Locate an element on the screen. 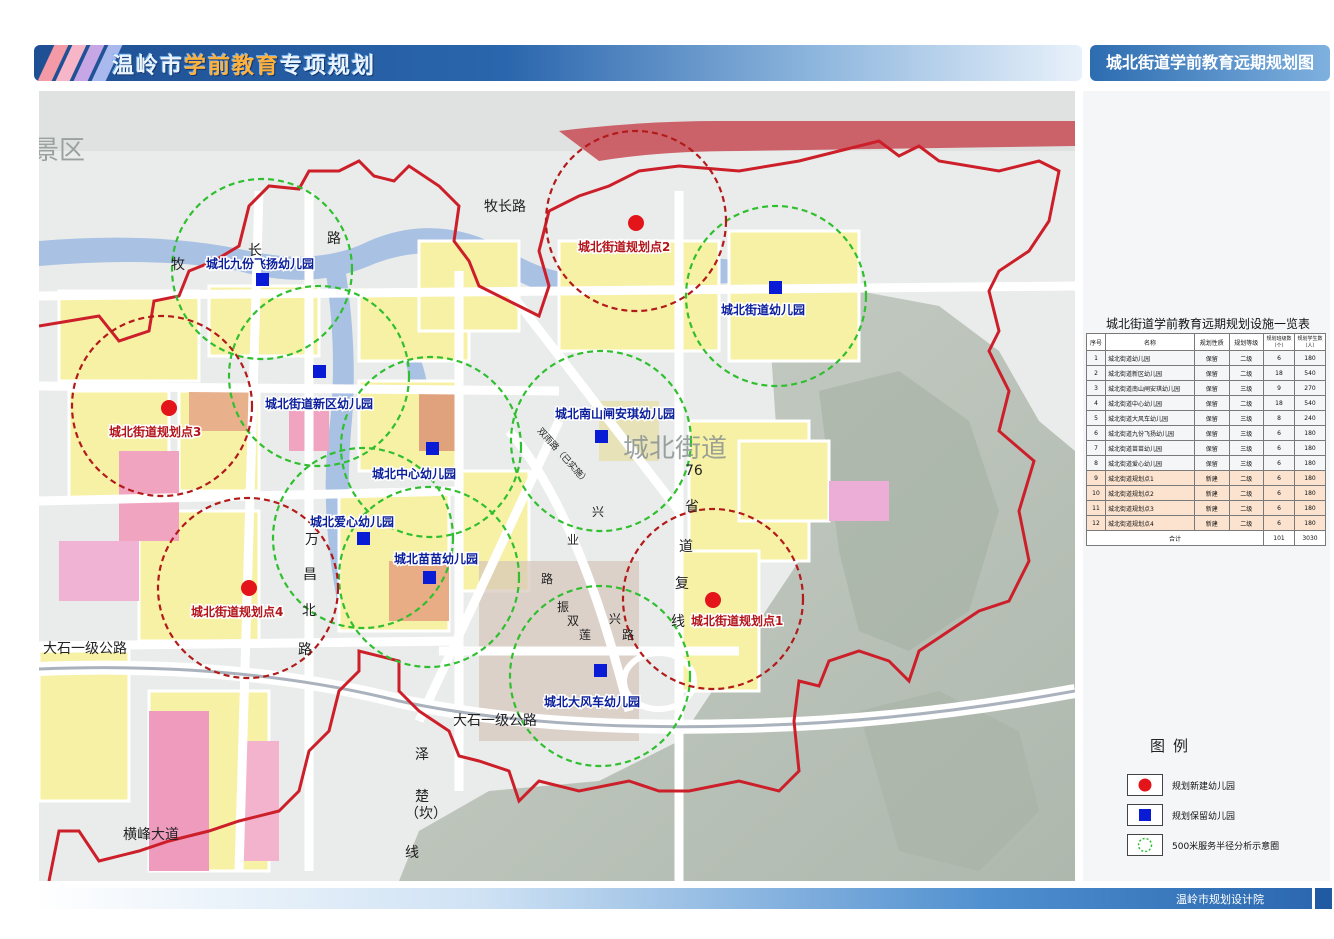 The image size is (1334, 939). footer-bar: 温岭市规划设计院 is located at coordinates (673, 898).